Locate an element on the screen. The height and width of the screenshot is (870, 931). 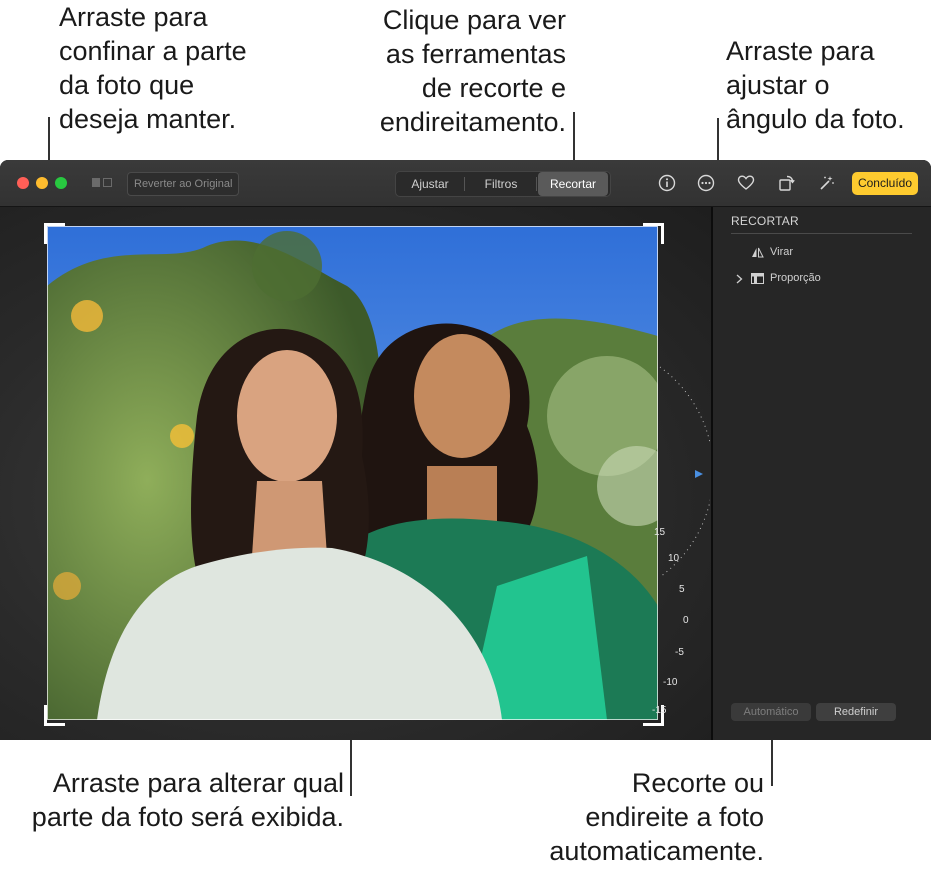
sidebar-item-flip-label: Virar is located at coordinates (782, 252).